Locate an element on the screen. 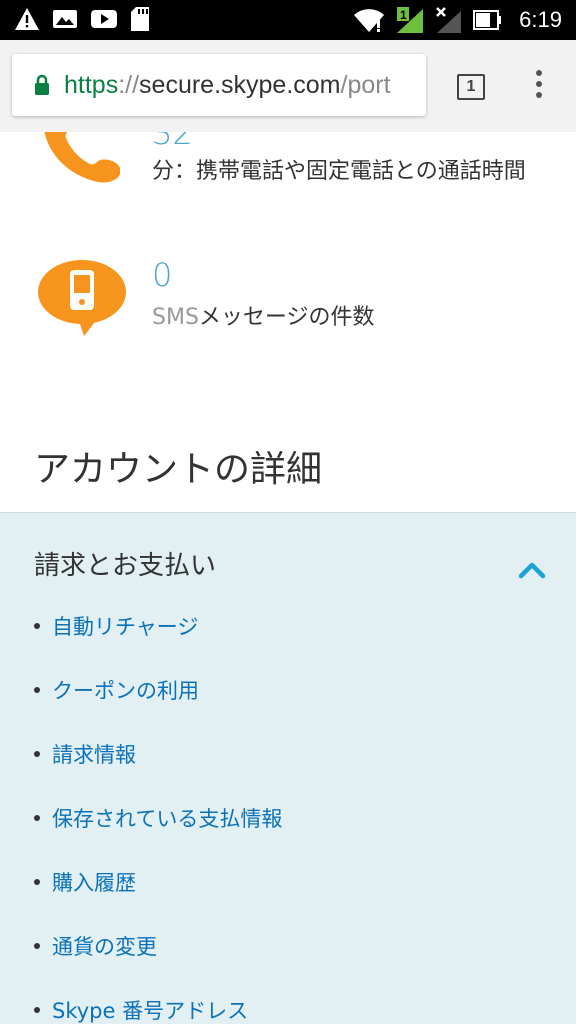 This screenshot has width=576, height=1024. phone-icon is located at coordinates (82, 157).